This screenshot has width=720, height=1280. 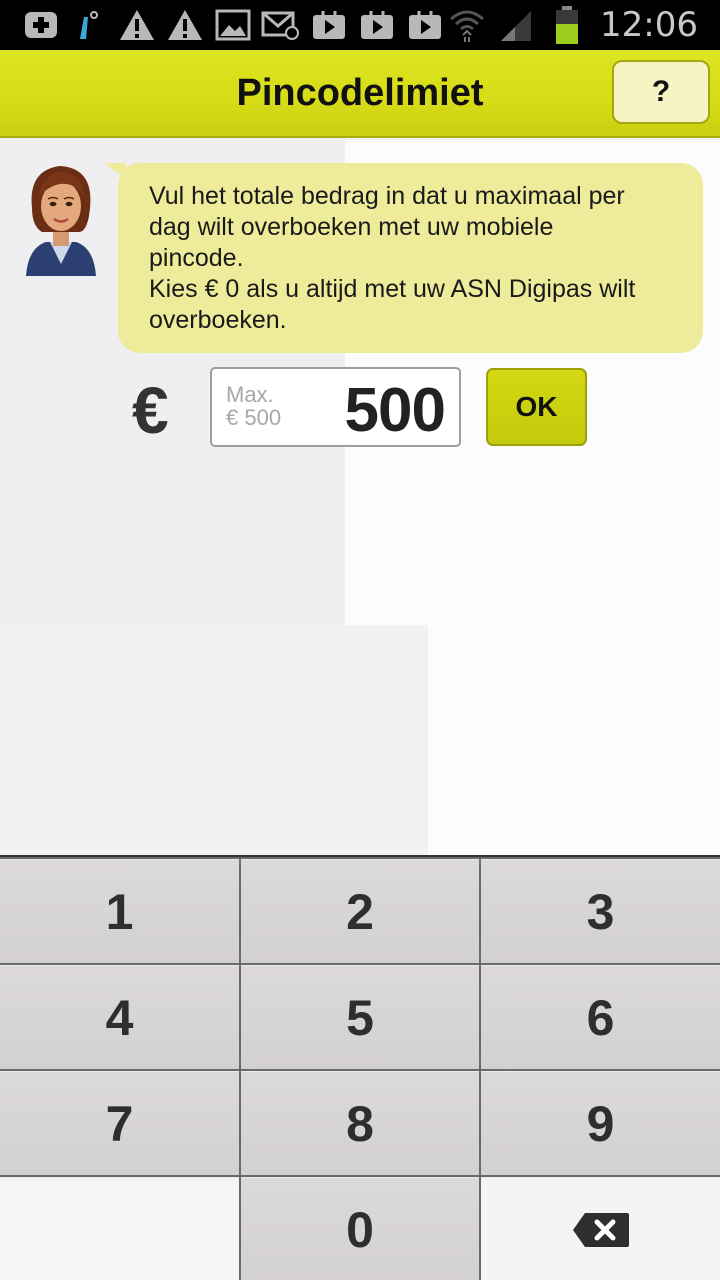 What do you see at coordinates (119, 911) in the screenshot?
I see `key-1: 1` at bounding box center [119, 911].